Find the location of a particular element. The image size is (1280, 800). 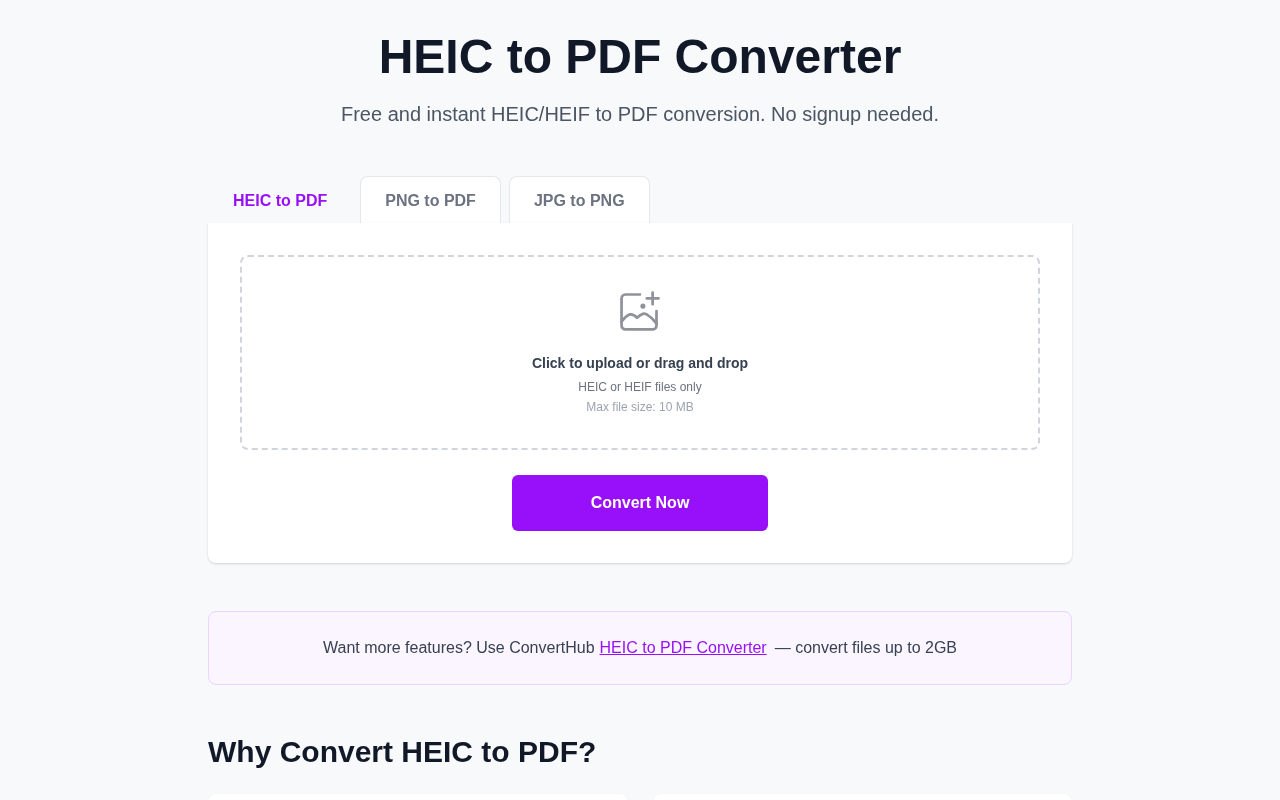

upload-prompt: Click to upload or drag and drop is located at coordinates (640, 363).